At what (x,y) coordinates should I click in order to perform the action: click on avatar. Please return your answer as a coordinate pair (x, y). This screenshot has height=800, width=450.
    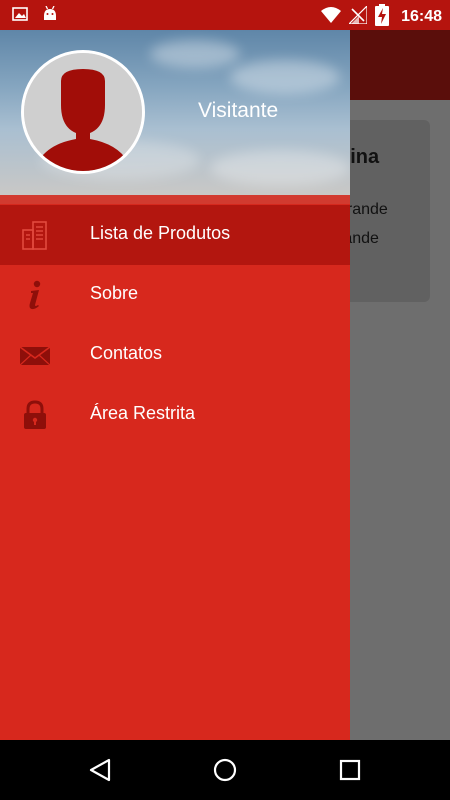
    Looking at the image, I should click on (83, 112).